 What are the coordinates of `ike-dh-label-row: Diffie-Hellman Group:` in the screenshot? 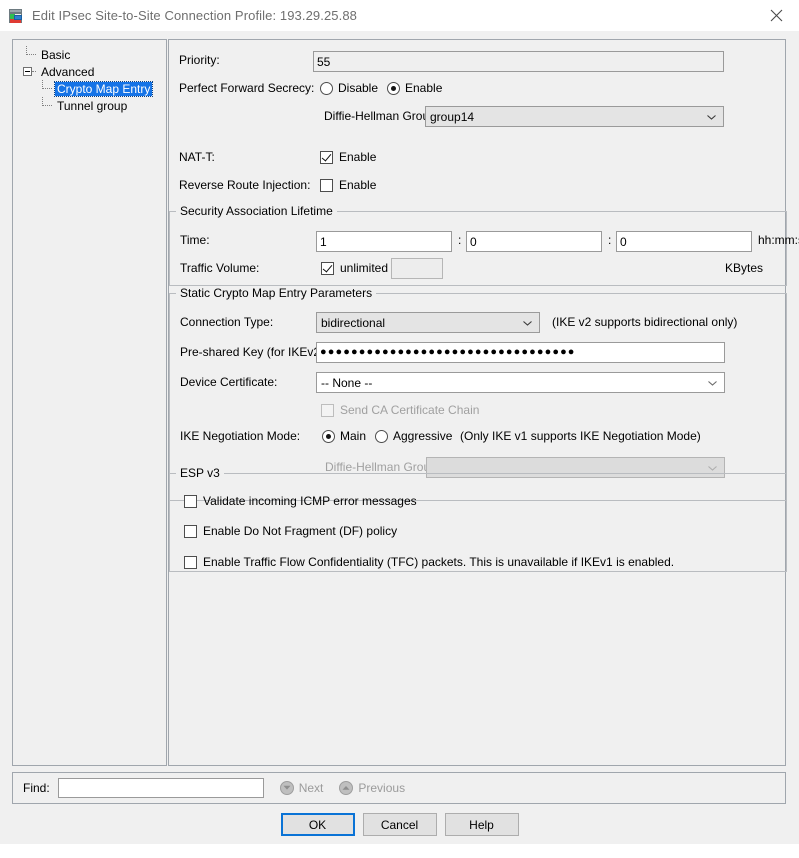 It's located at (382, 467).